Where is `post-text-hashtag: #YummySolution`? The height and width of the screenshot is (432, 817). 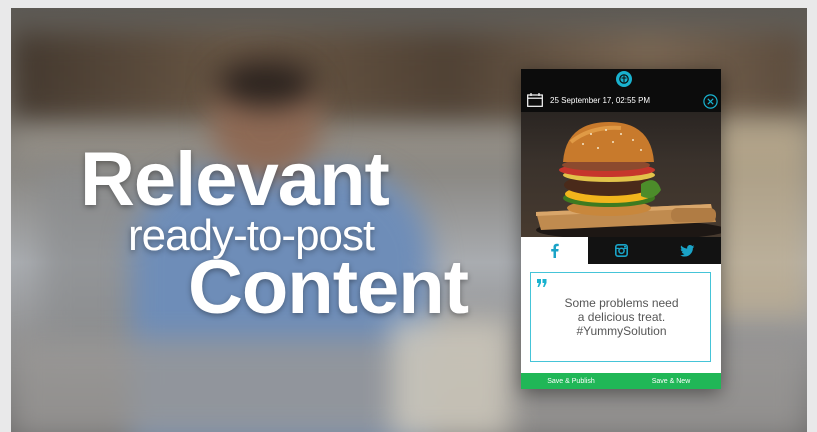
post-text-hashtag: #YummySolution is located at coordinates (621, 331).